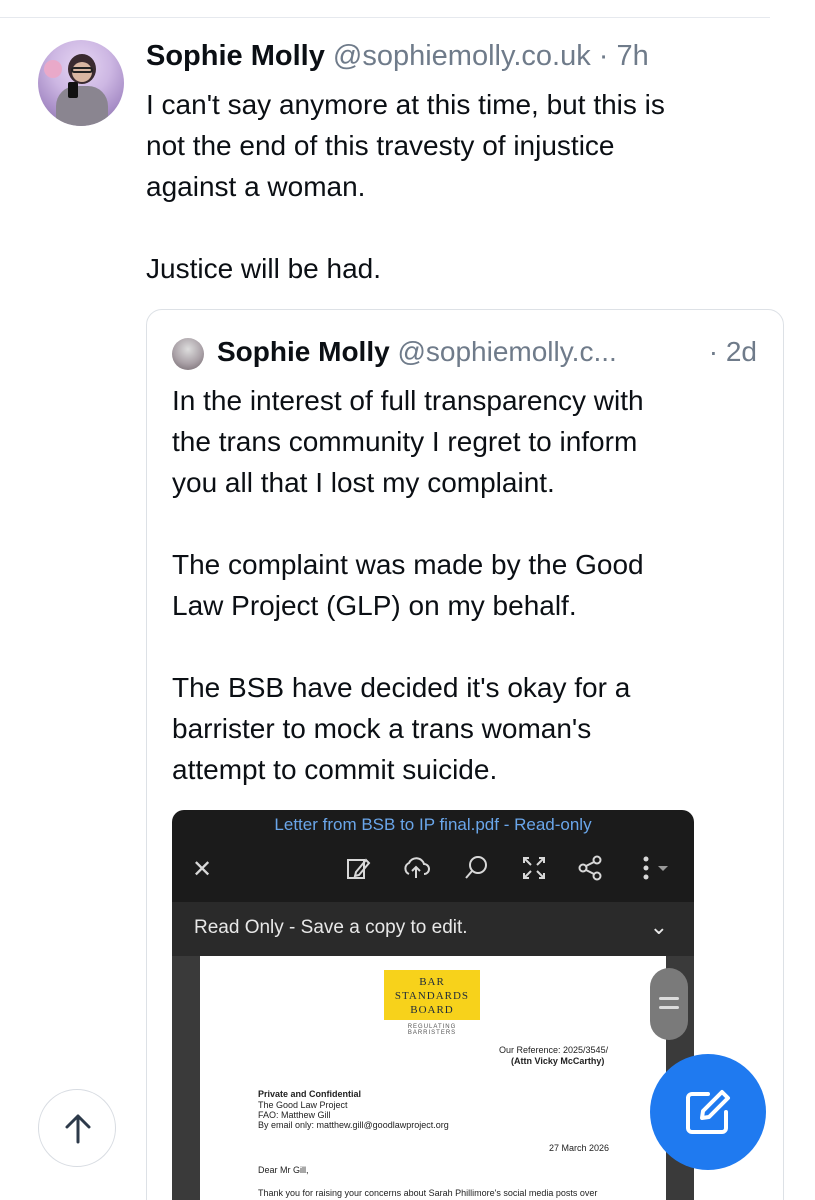 Image resolution: width=815 pixels, height=1200 pixels. Describe the element at coordinates (476, 870) in the screenshot. I see `search-icon` at that location.